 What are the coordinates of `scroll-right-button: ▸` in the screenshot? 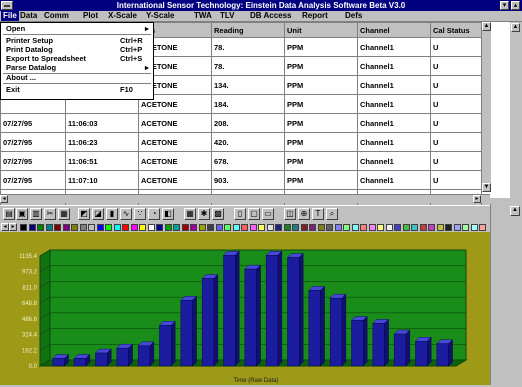 It's located at (477, 199).